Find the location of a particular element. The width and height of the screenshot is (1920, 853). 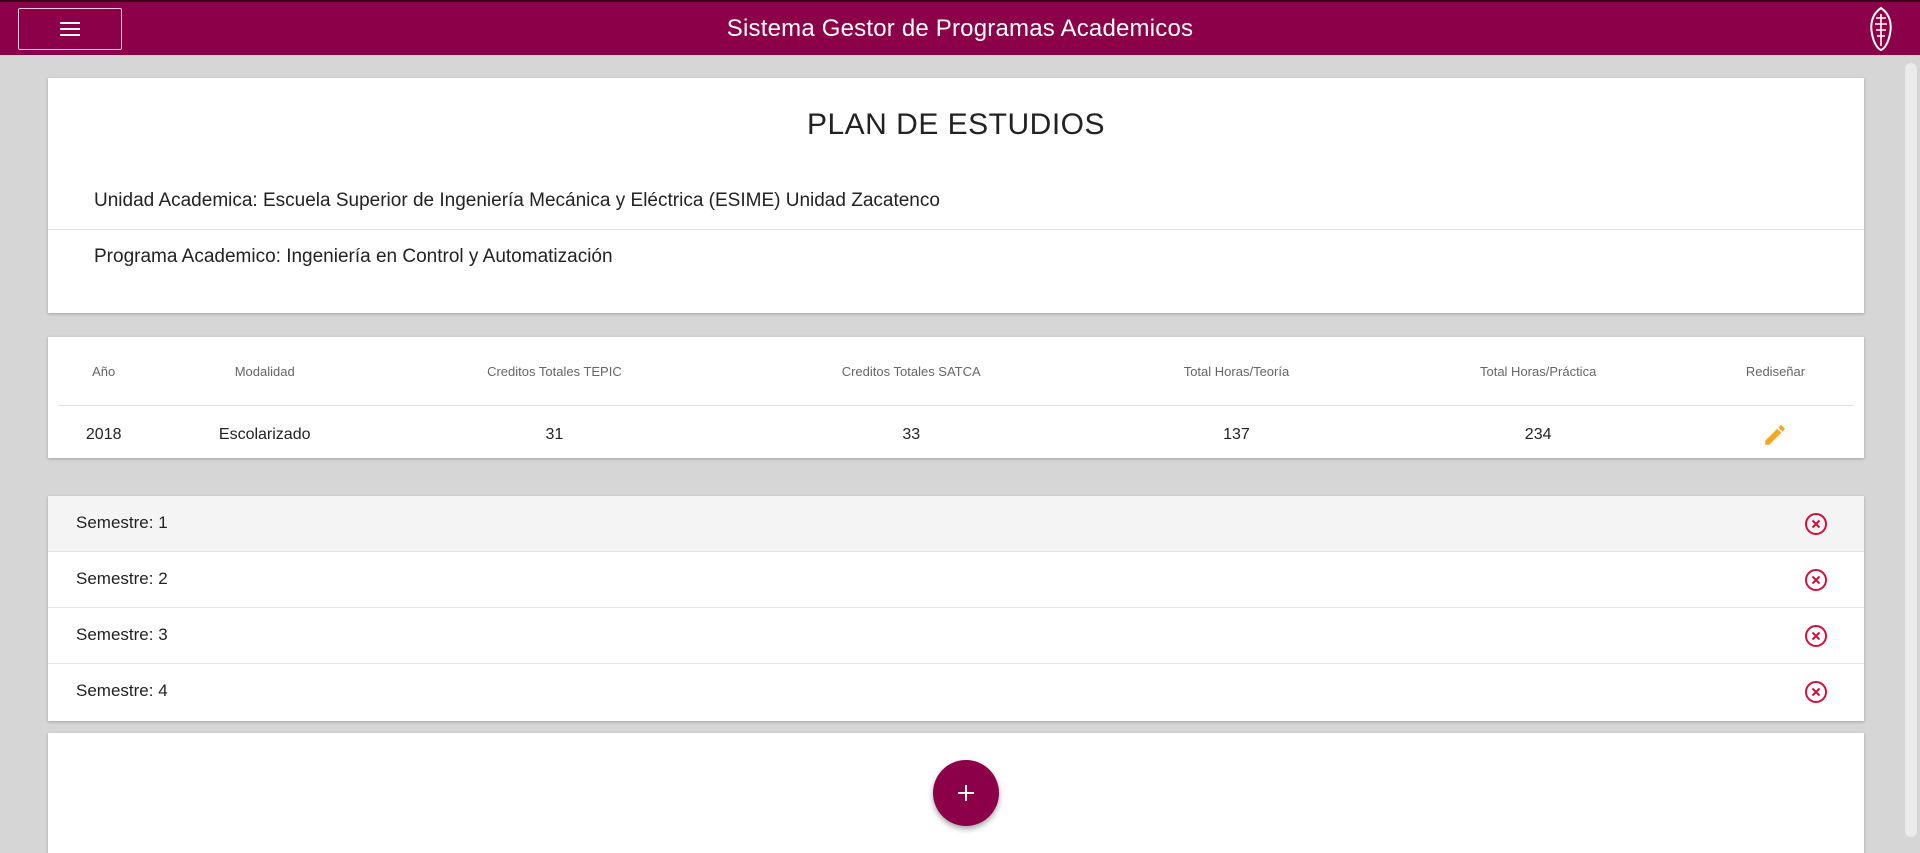

add-semestre-card is located at coordinates (956, 793).